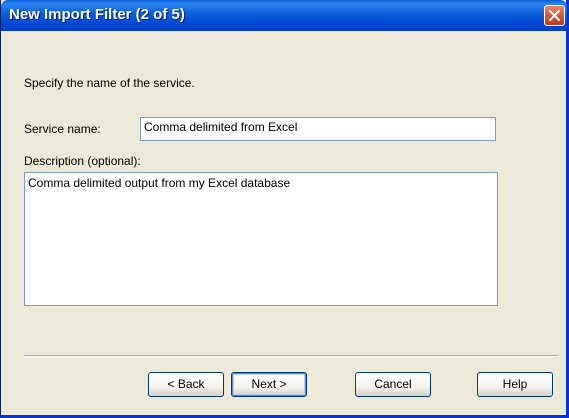 This screenshot has width=569, height=418. What do you see at coordinates (82, 161) in the screenshot?
I see `description-label: Description (optional):` at bounding box center [82, 161].